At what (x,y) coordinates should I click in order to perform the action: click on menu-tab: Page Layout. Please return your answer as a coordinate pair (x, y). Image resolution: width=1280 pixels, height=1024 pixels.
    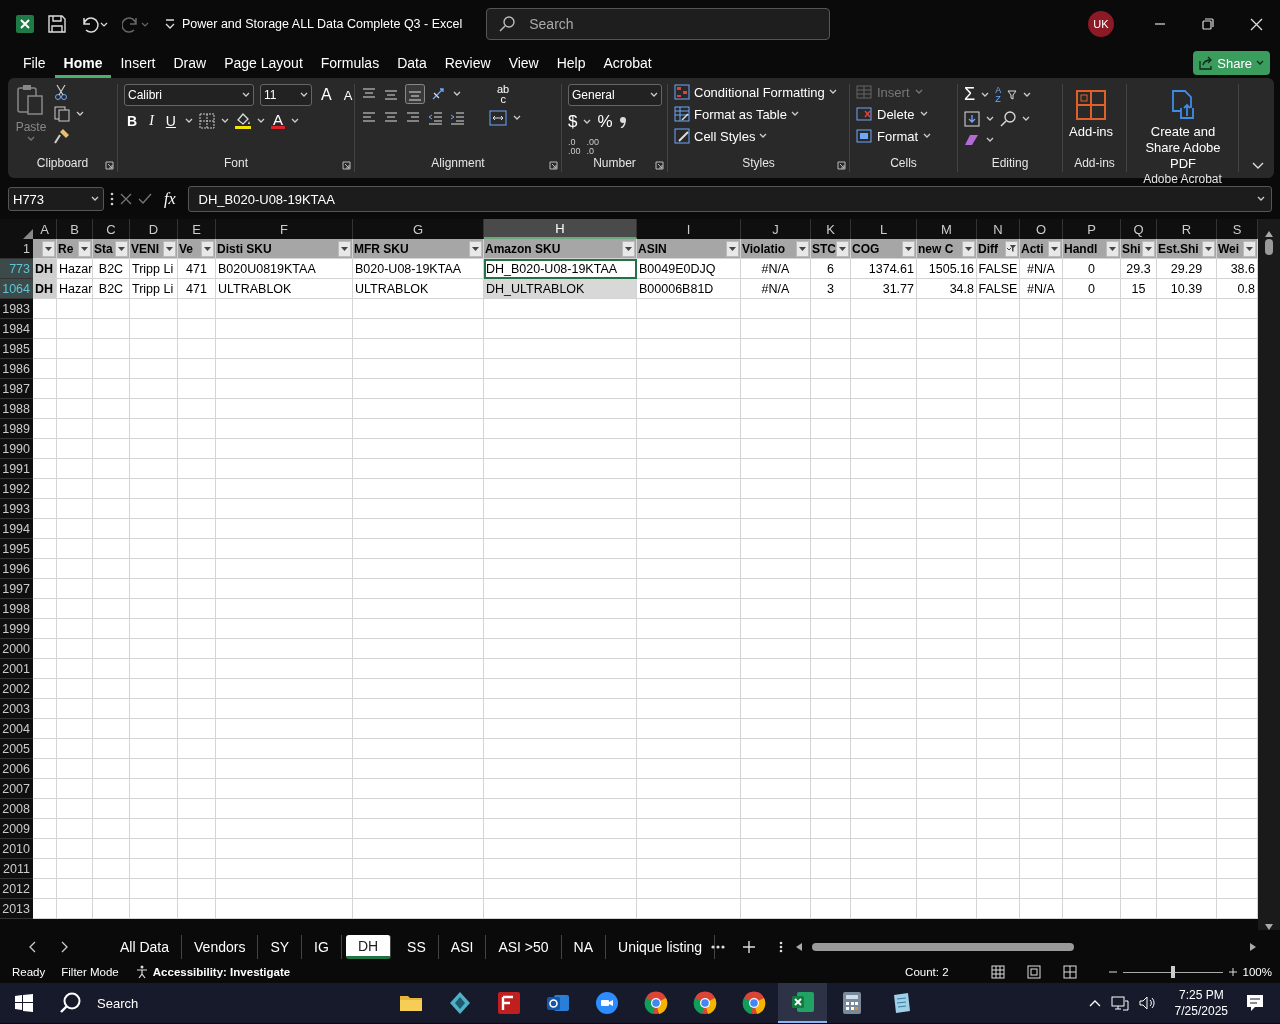
    Looking at the image, I should click on (263, 63).